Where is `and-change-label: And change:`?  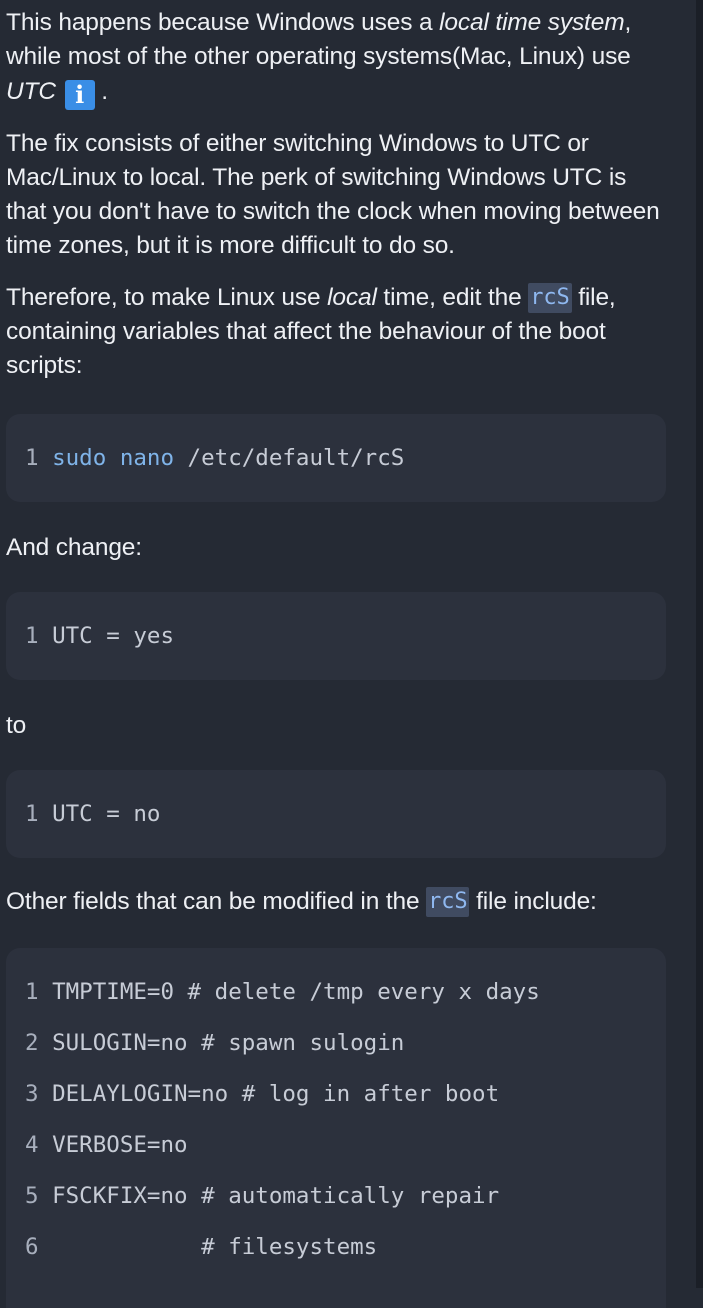 and-change-label: And change: is located at coordinates (74, 547).